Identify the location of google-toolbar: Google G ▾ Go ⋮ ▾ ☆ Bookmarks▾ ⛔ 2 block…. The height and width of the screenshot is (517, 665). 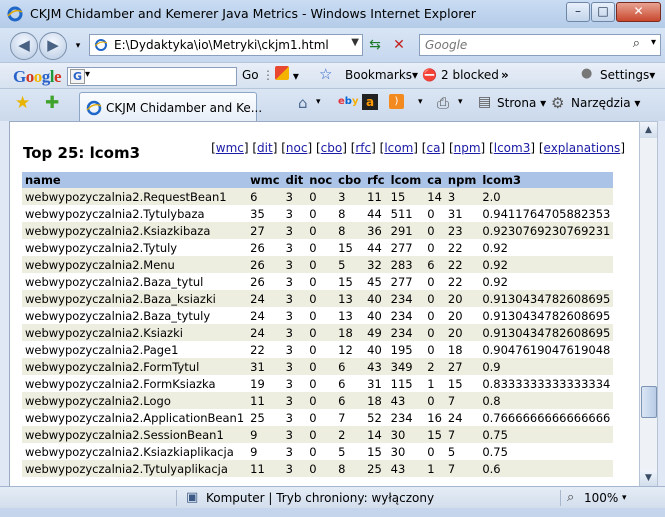
(332, 75).